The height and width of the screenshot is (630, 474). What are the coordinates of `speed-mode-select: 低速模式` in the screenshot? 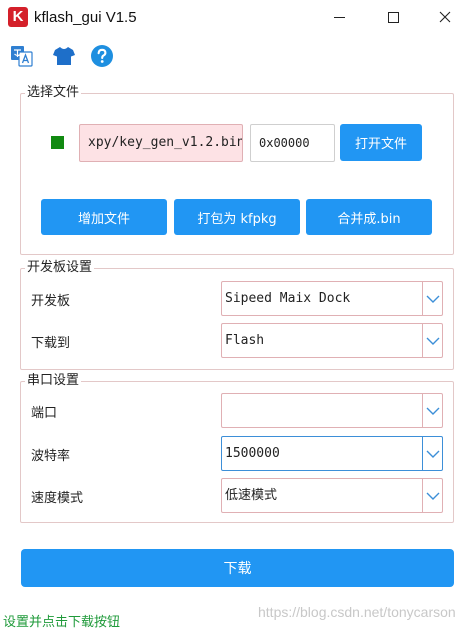 It's located at (332, 495).